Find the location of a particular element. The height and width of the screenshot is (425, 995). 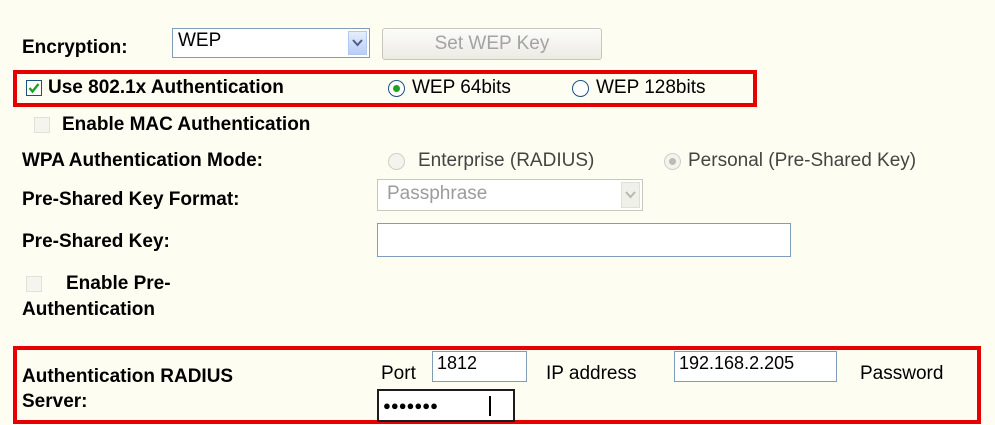

psk-format-select: Passphrase is located at coordinates (510, 195).